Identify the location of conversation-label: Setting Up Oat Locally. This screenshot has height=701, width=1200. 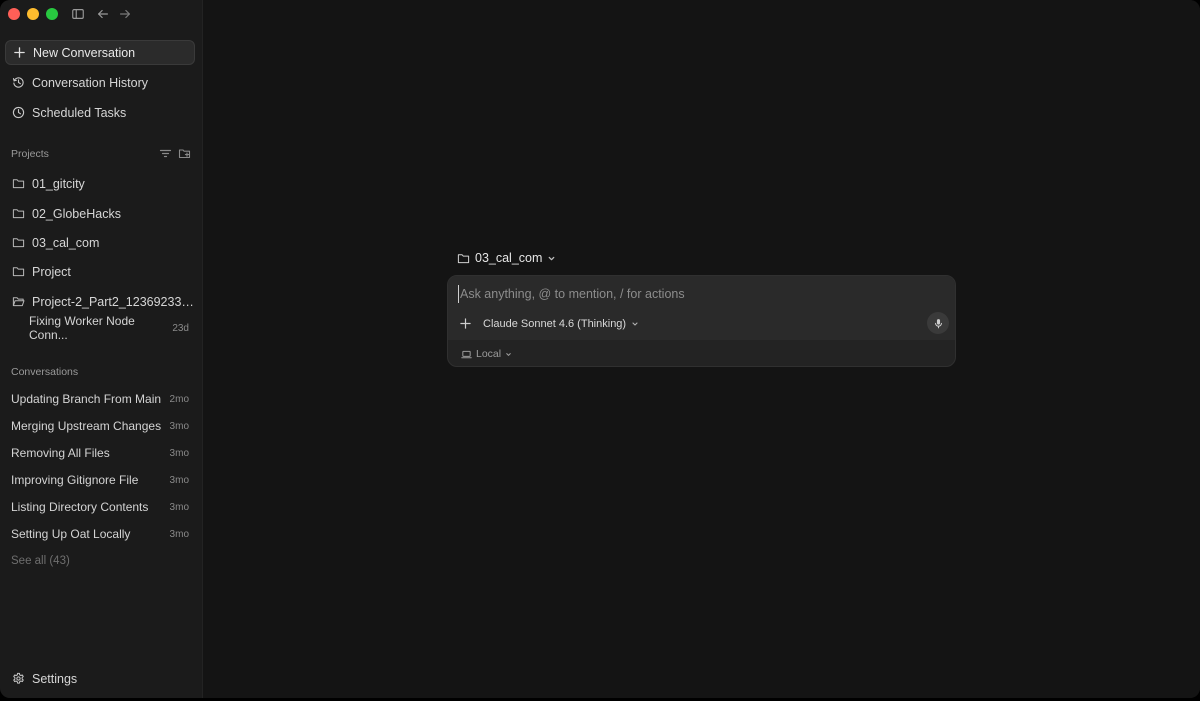
(71, 534).